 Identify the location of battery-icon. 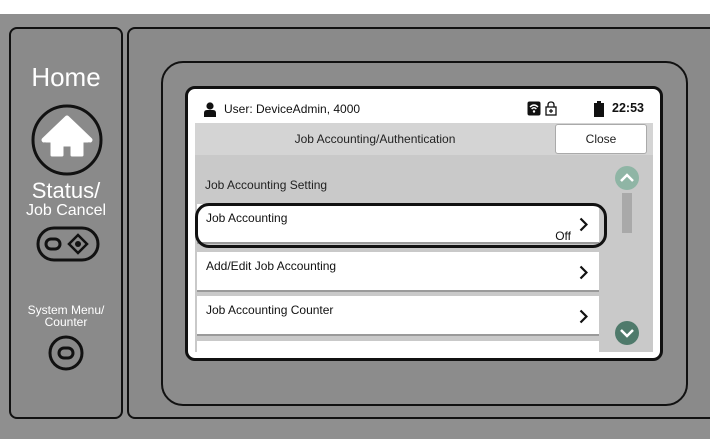
(599, 109).